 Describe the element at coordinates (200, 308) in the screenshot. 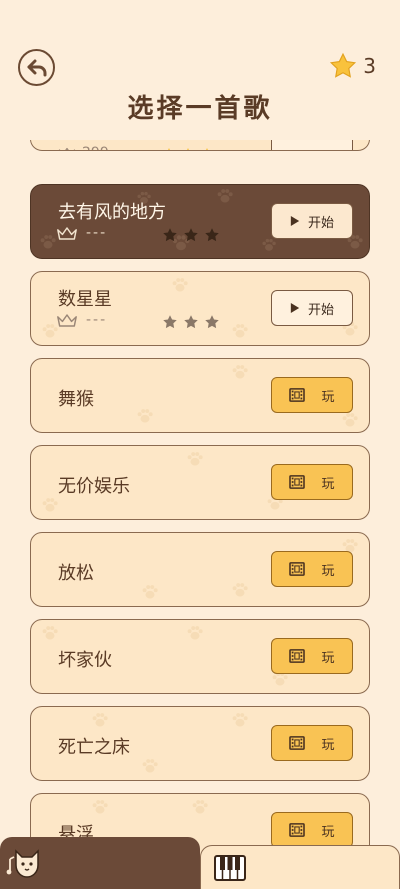

I see `song-card: 数星星 --- 开始` at that location.